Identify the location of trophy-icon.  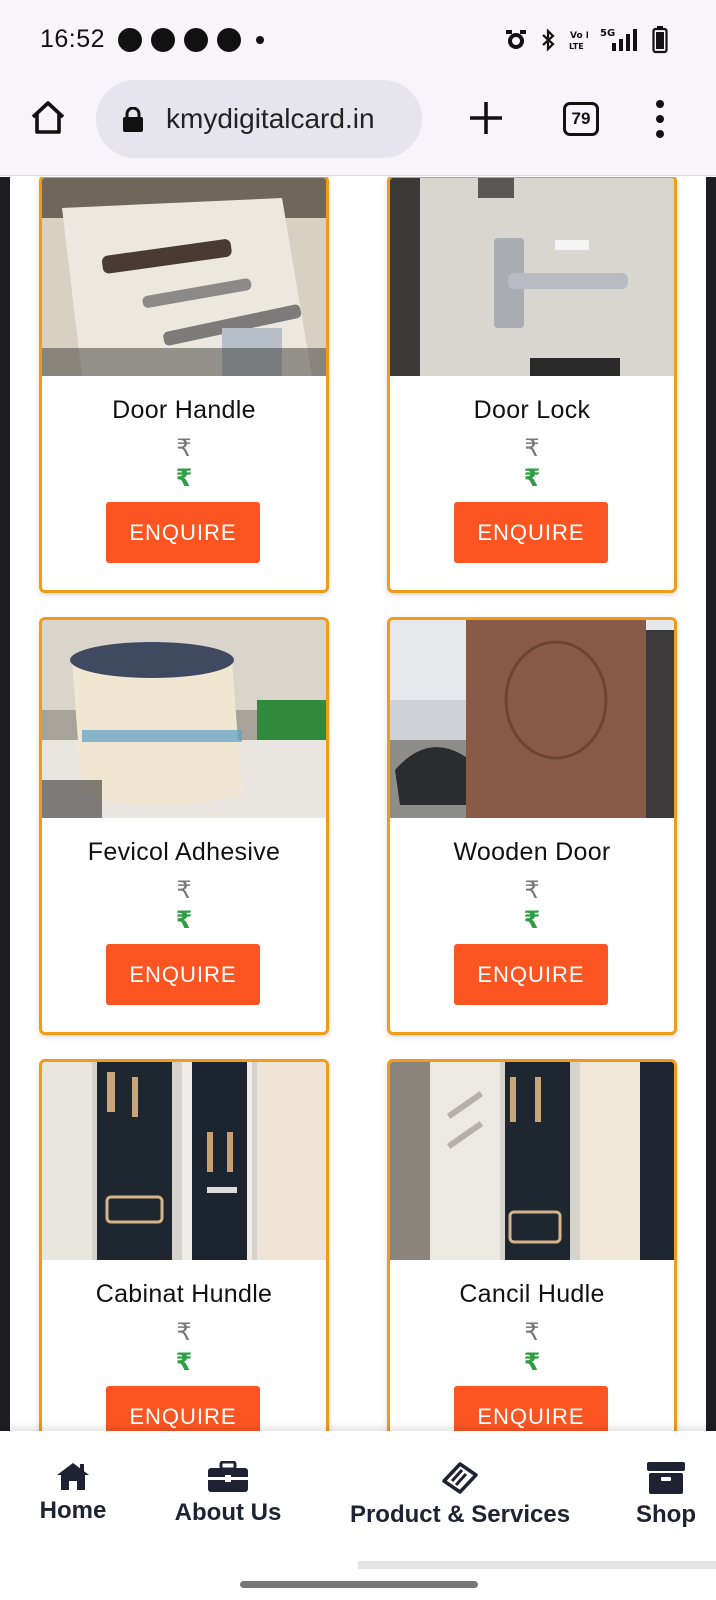
(229, 40).